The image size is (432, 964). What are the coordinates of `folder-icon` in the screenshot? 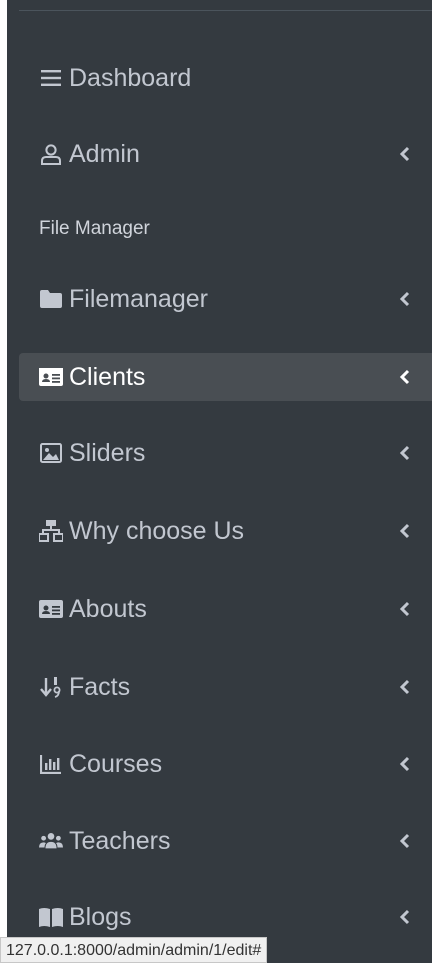 It's located at (51, 299).